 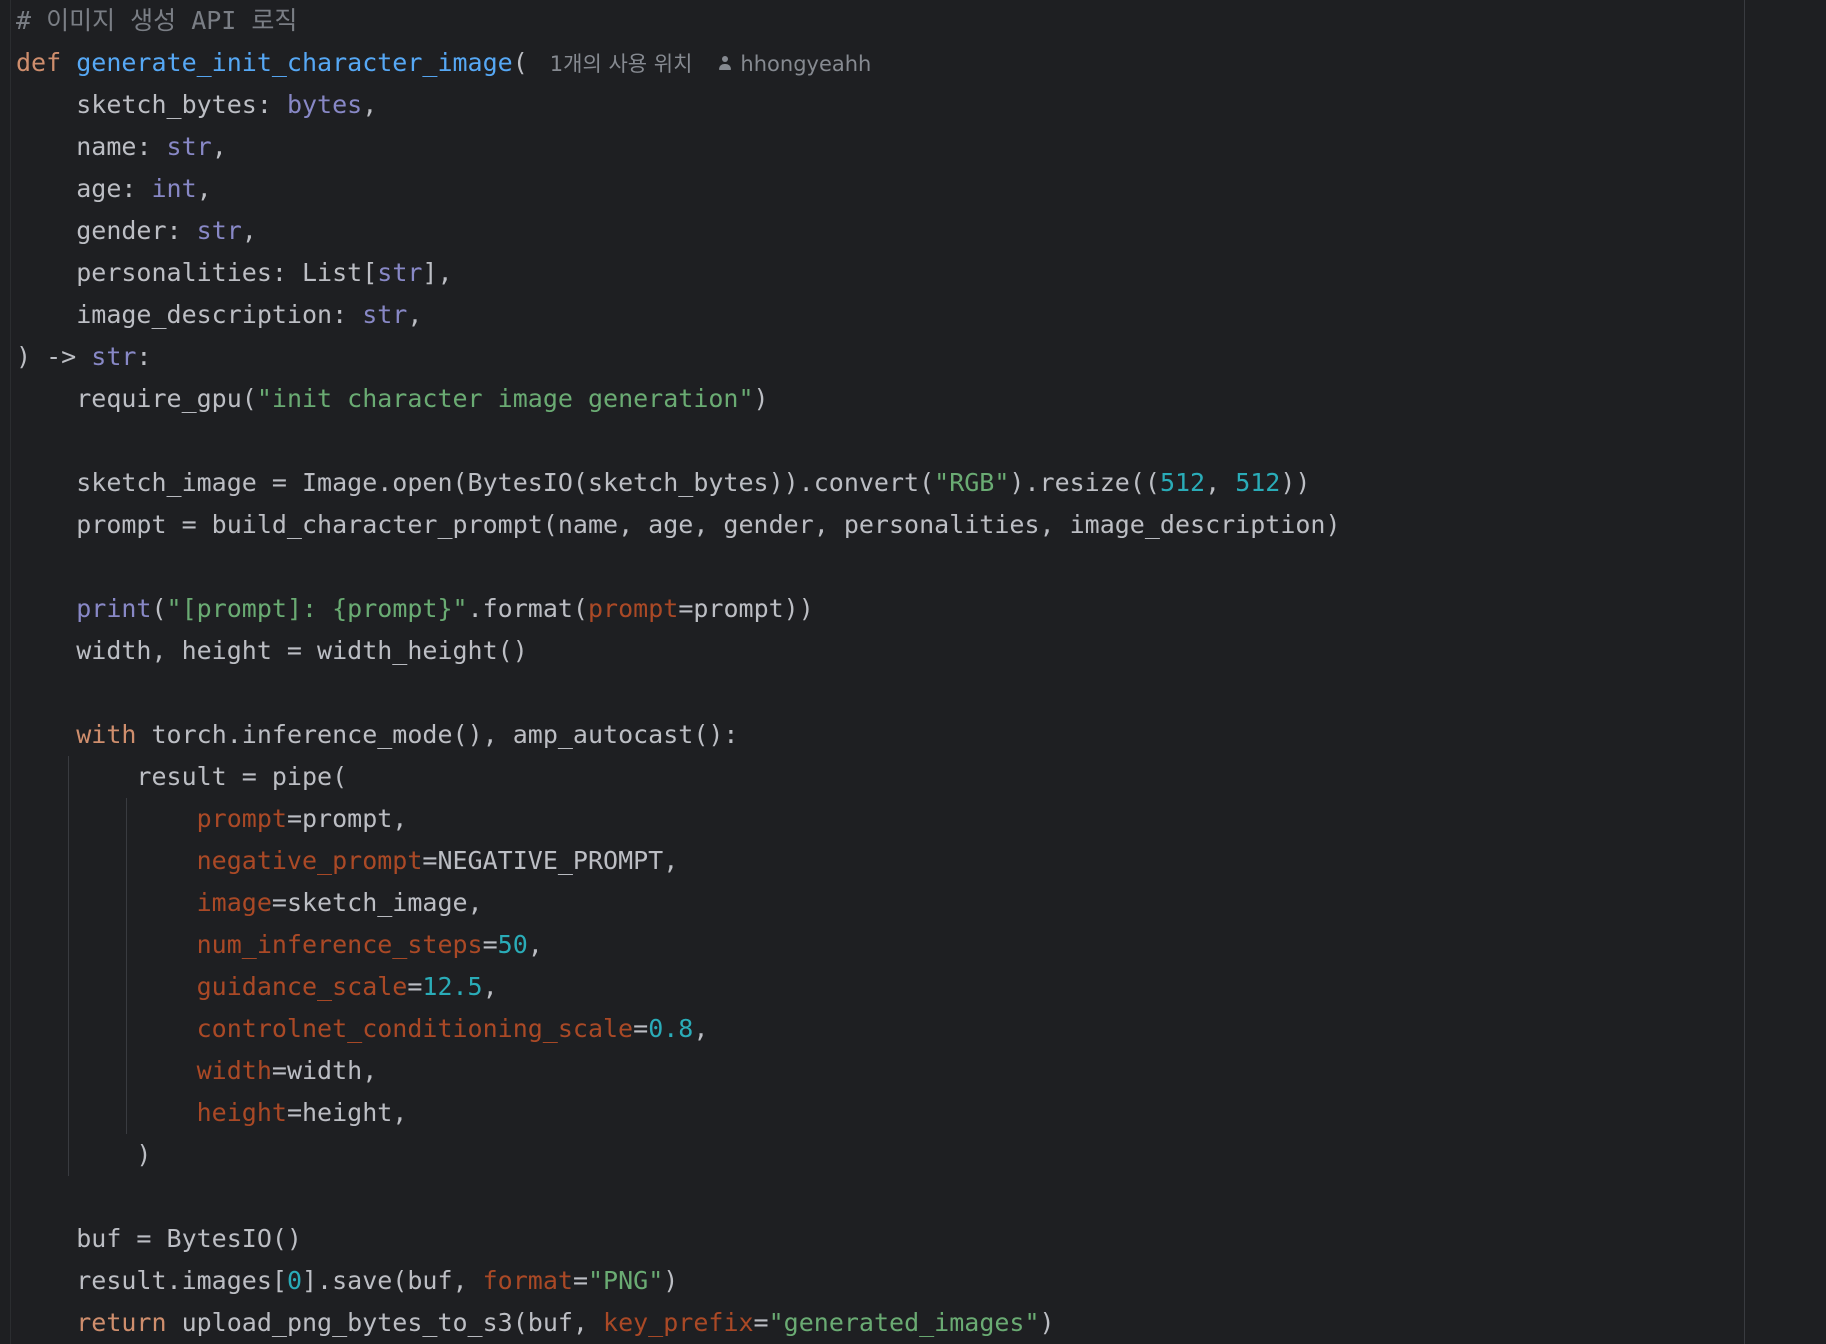 I want to click on keyword-with: with, so click(x=106, y=734).